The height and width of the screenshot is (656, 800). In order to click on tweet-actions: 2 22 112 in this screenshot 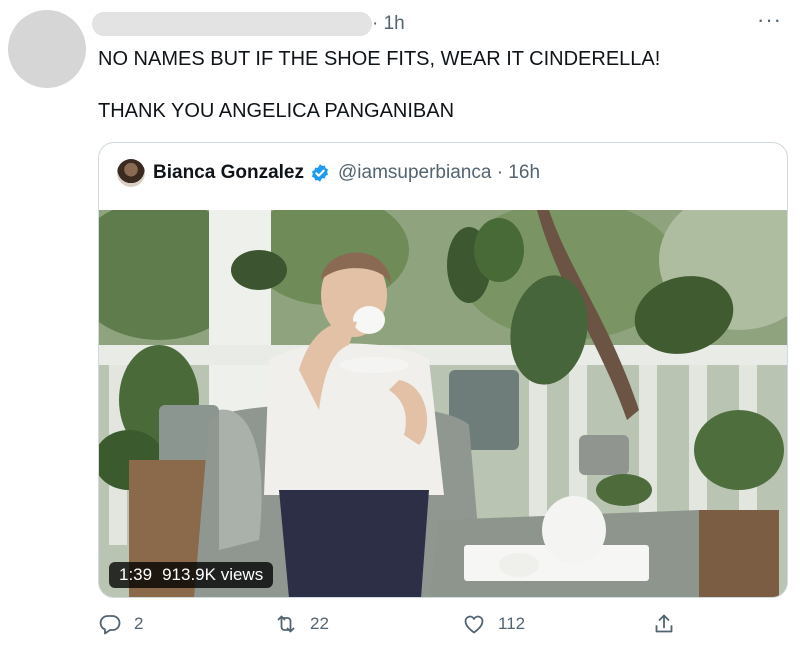, I will do `click(443, 627)`.